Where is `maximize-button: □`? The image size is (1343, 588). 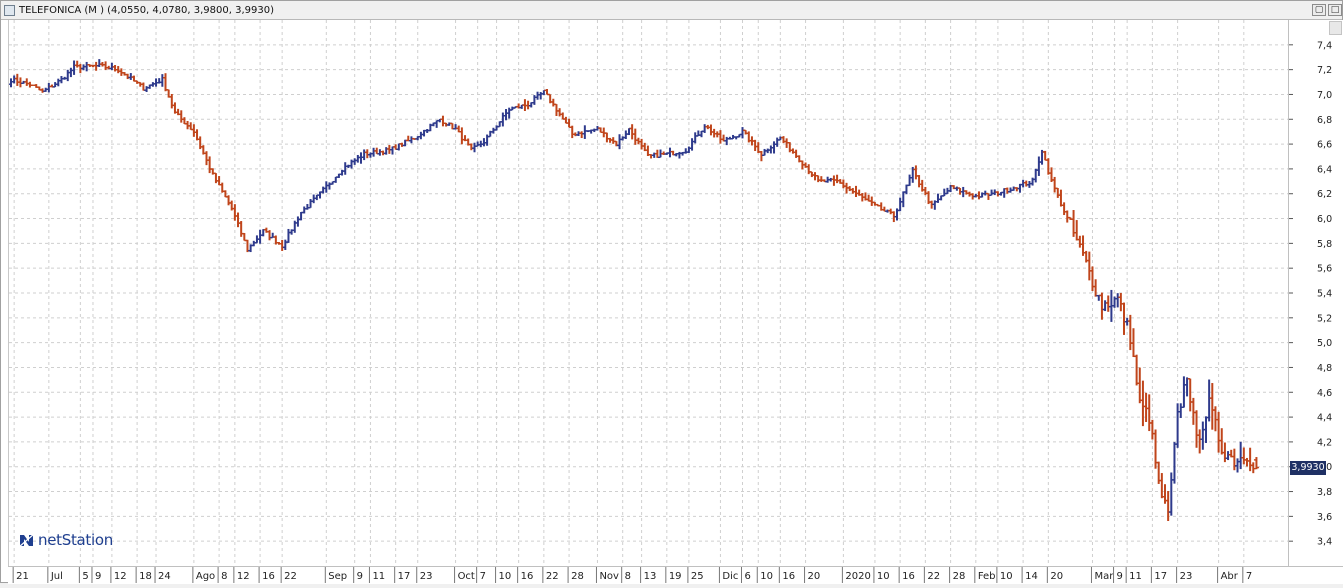 maximize-button: □ is located at coordinates (1335, 10).